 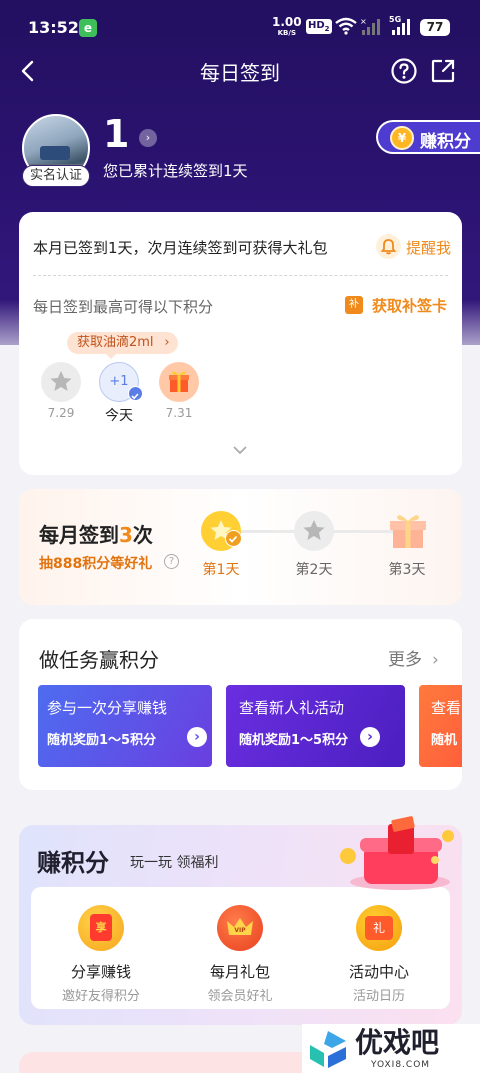 I want to click on task-newbie-reward: 随机奖励1～5积分, so click(x=294, y=740).